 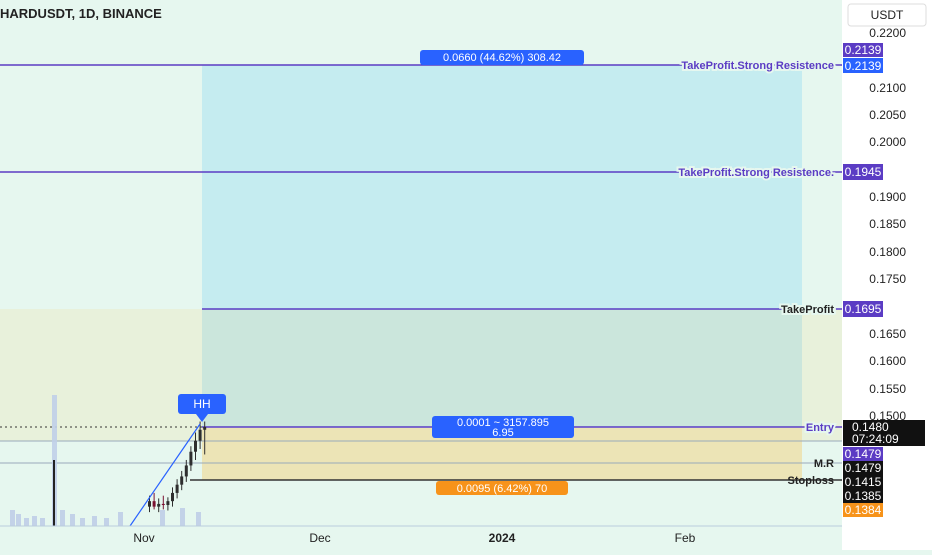 What do you see at coordinates (502, 433) in the screenshot?
I see `entry-annotation-line2: 6.95` at bounding box center [502, 433].